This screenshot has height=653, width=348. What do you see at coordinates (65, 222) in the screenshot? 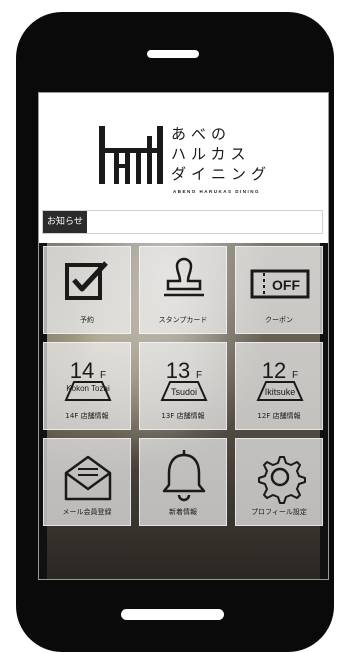
I see `notice-label: お知らせ` at bounding box center [65, 222].